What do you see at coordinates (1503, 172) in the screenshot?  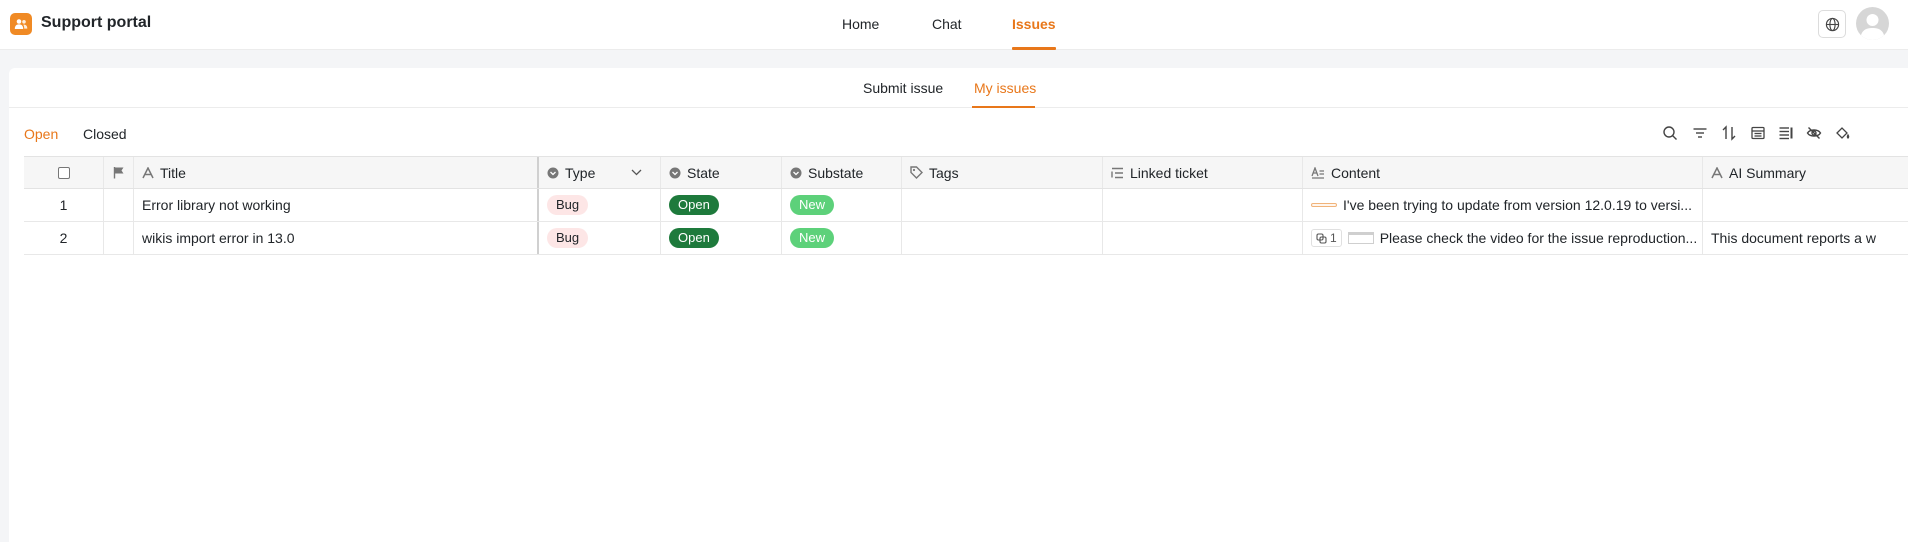 I see `column-header-content: Content` at bounding box center [1503, 172].